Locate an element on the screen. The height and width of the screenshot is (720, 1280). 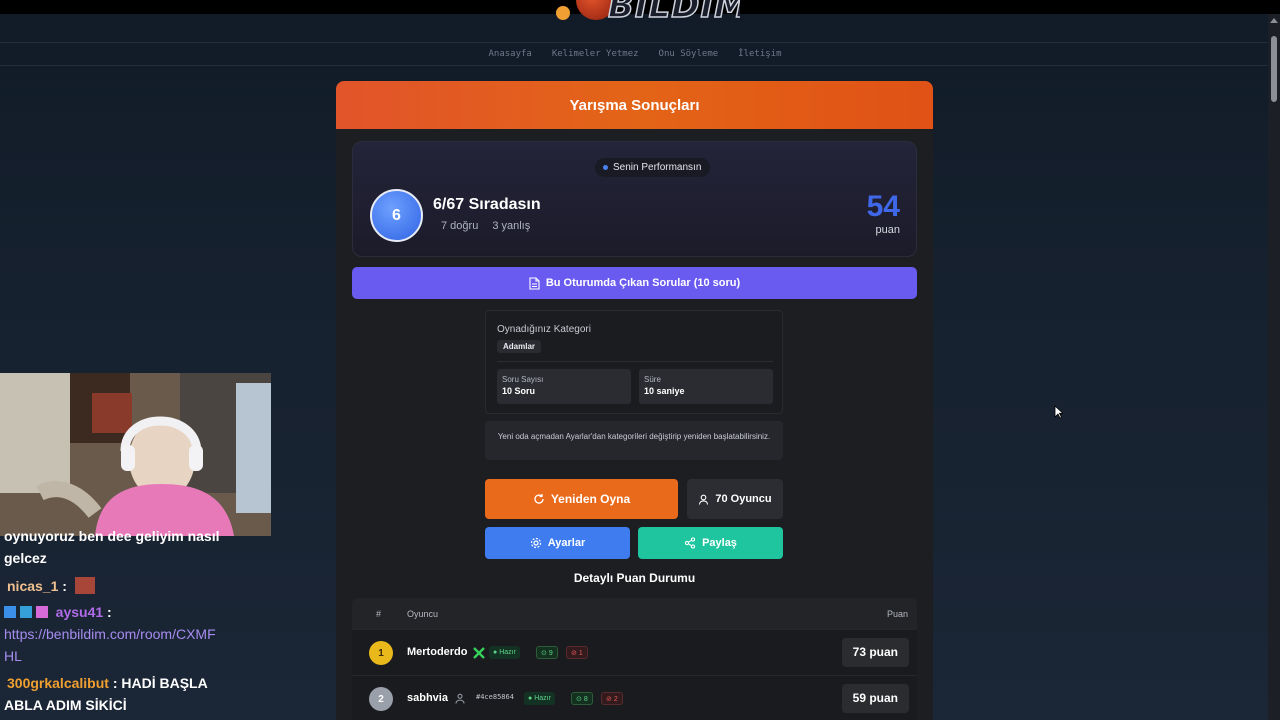
scroll-up-arrow-icon is located at coordinates (1274, 20).